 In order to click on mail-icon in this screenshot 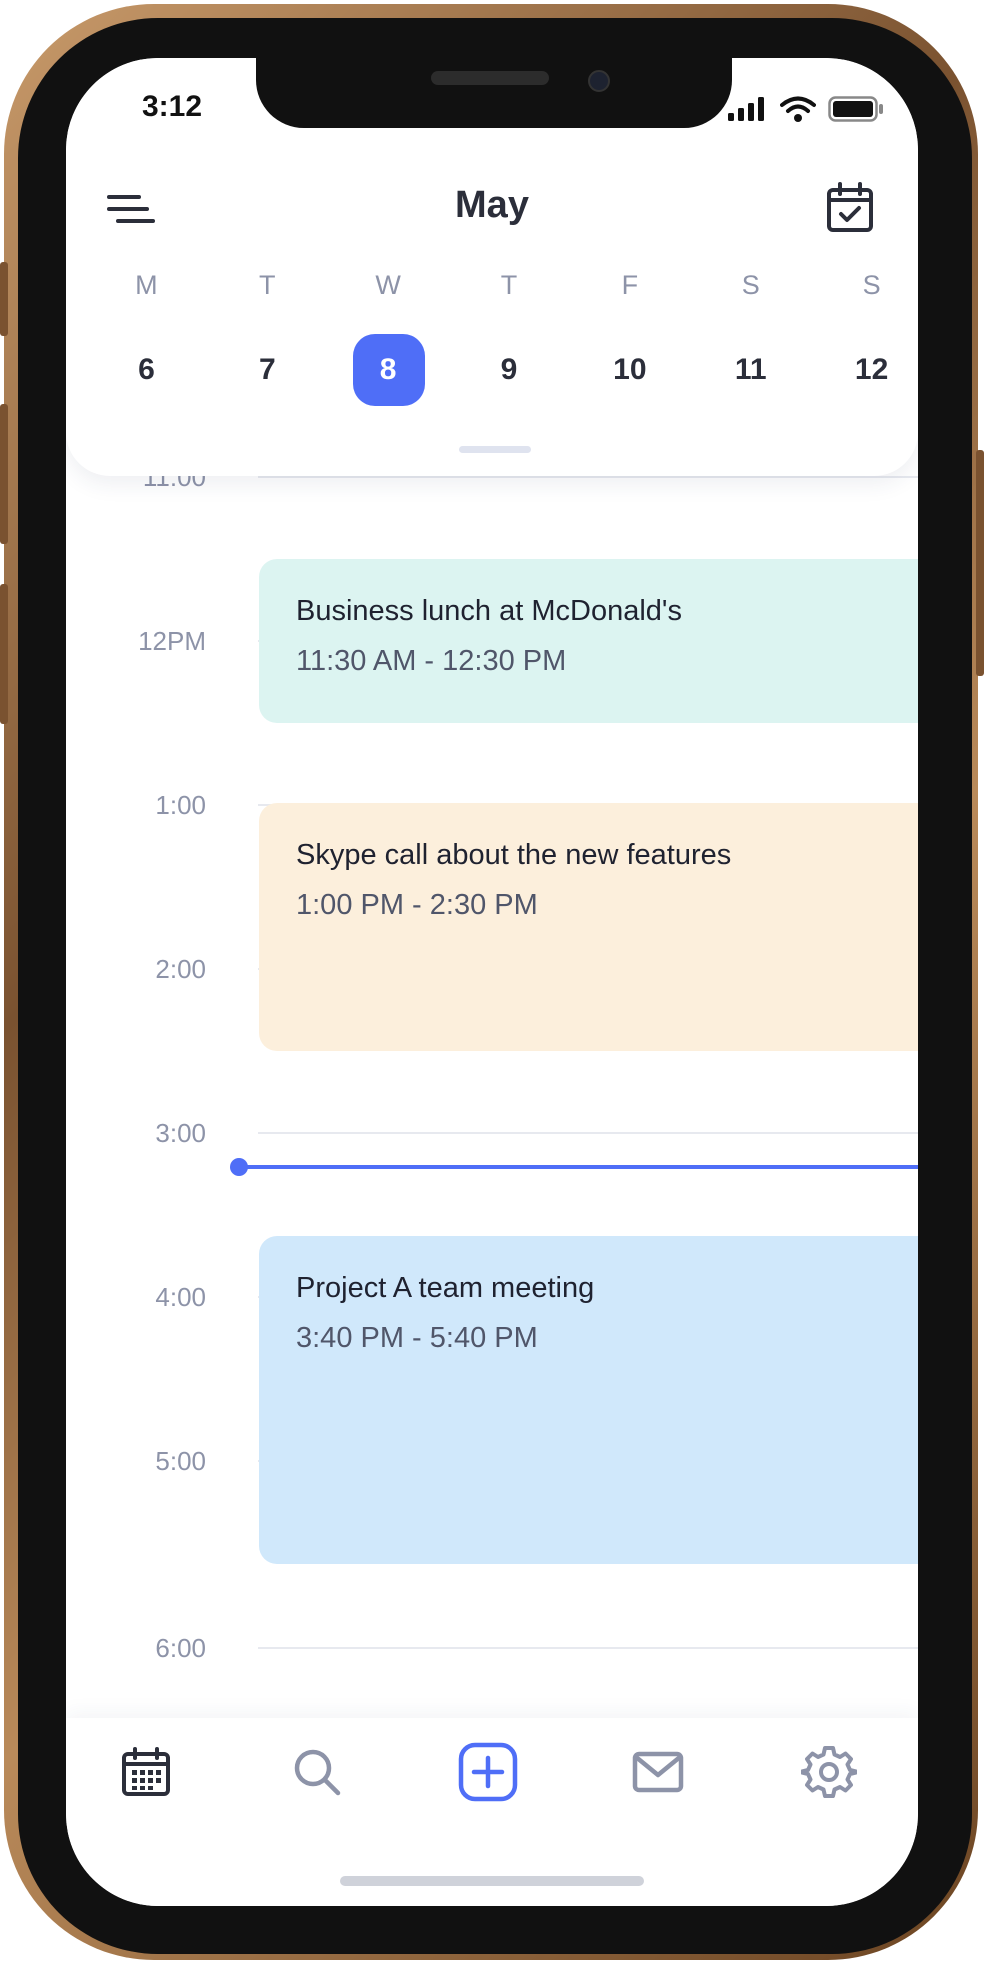, I will do `click(658, 1772)`.